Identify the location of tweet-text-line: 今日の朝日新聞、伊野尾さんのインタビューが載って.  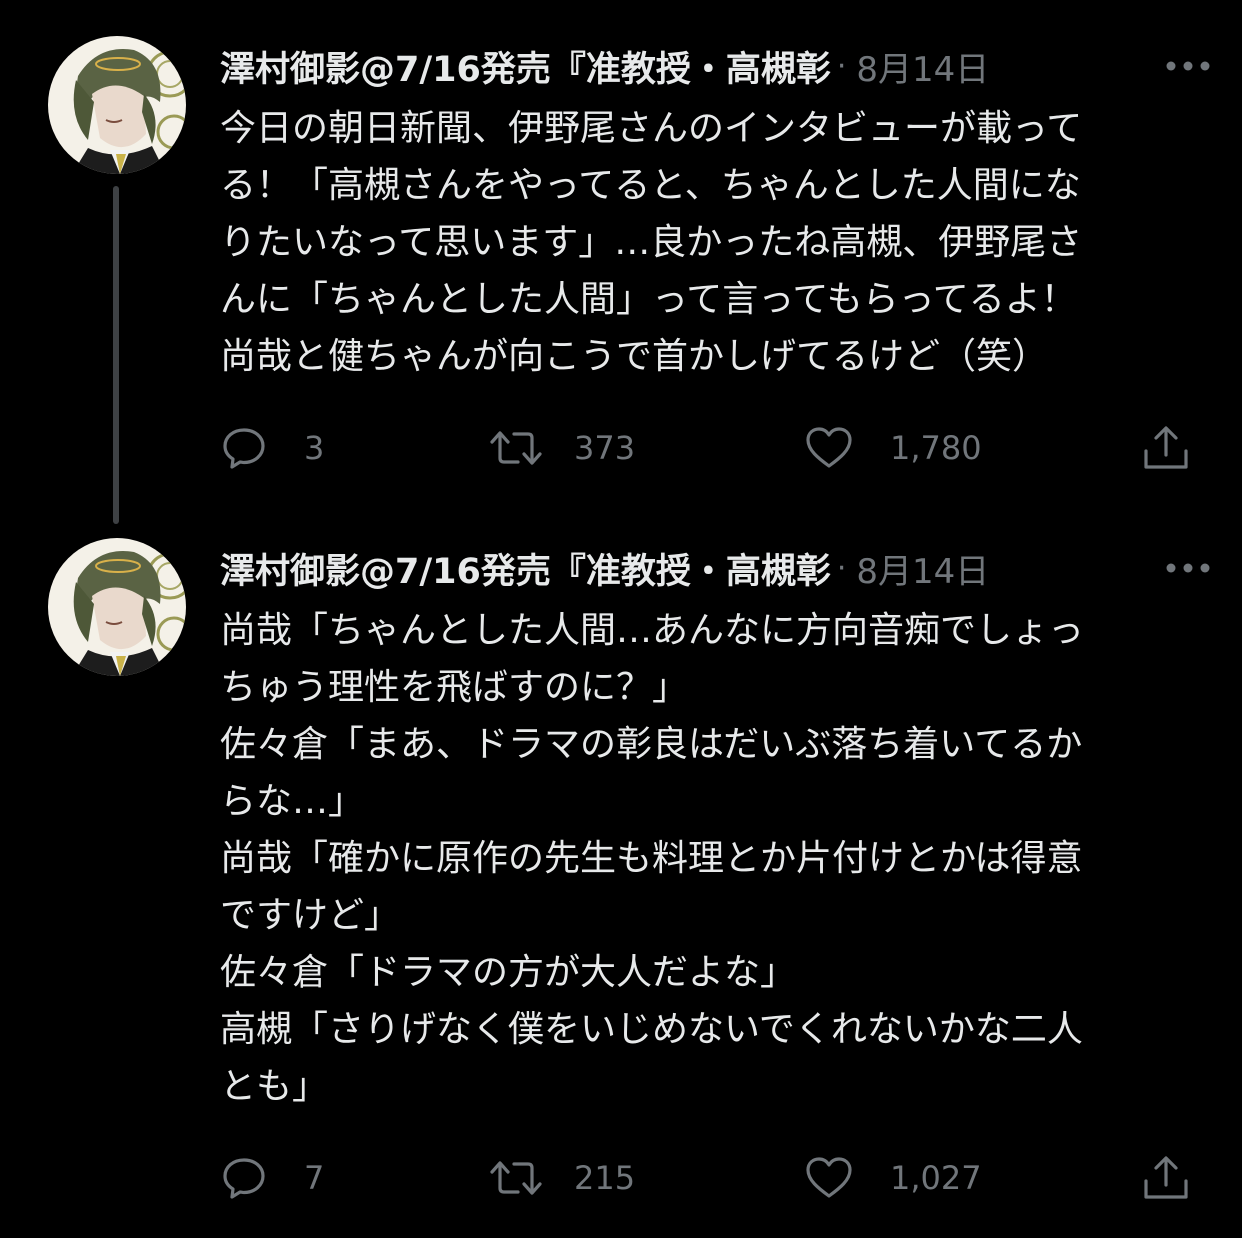
(651, 128).